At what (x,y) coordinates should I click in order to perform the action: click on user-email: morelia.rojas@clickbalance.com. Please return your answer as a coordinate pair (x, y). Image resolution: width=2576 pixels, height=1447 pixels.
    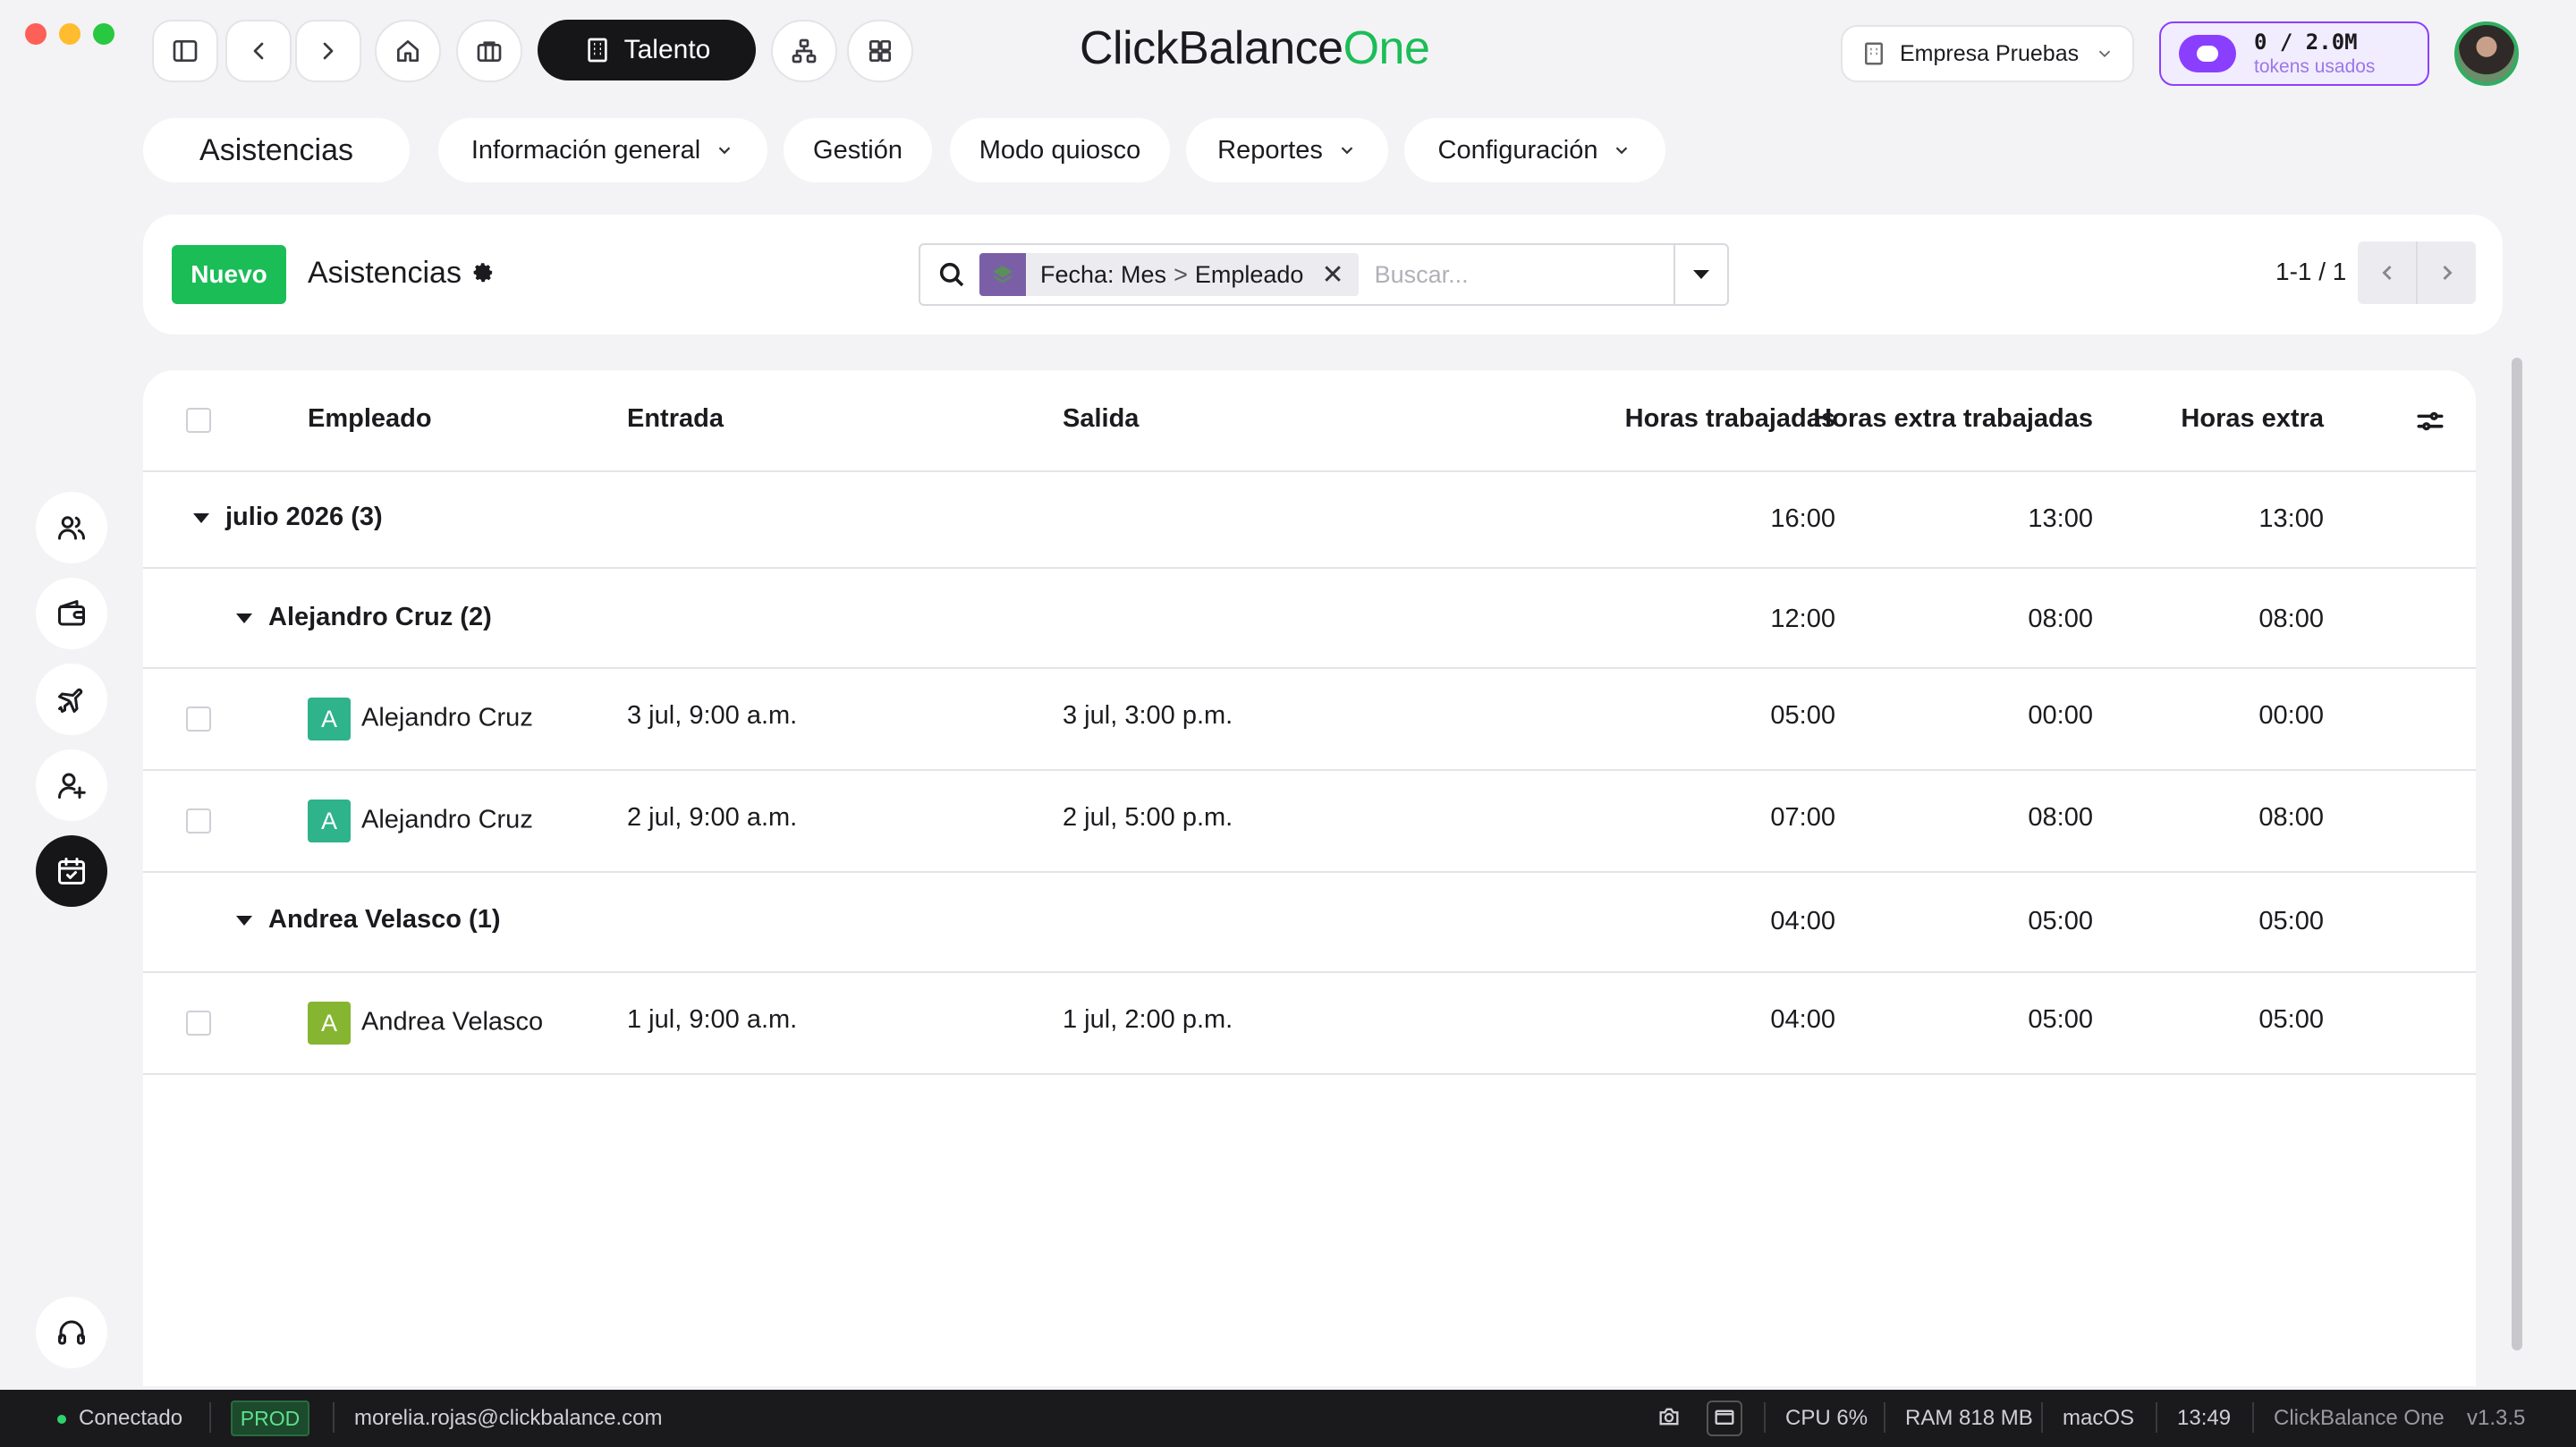
    Looking at the image, I should click on (508, 1418).